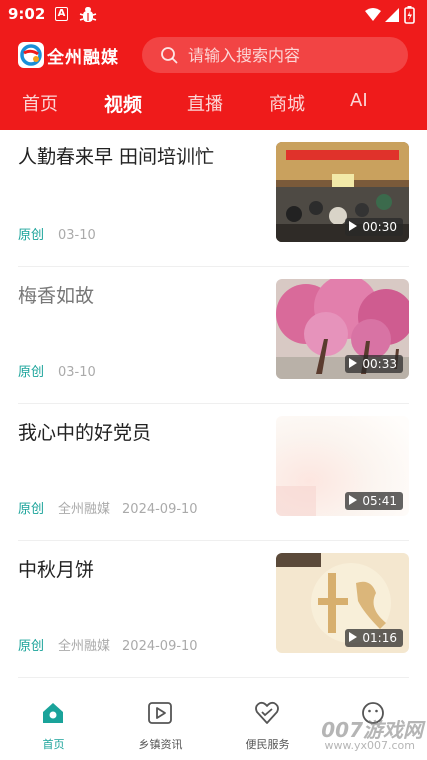 Image resolution: width=427 pixels, height=760 pixels. What do you see at coordinates (267, 712) in the screenshot?
I see `heart-hands-icon` at bounding box center [267, 712].